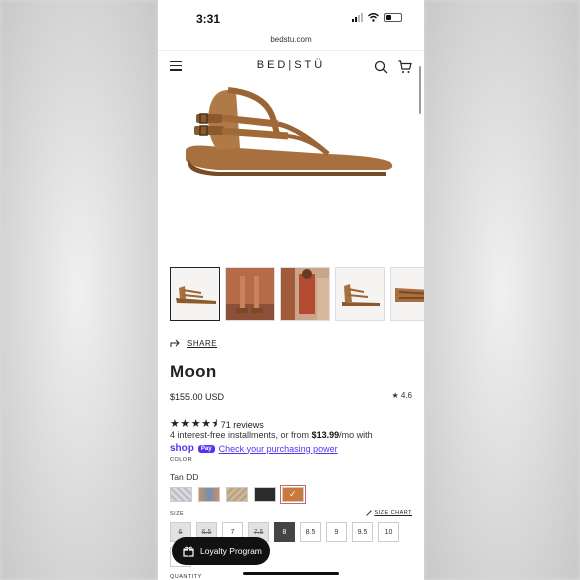 The image size is (580, 580). What do you see at coordinates (369, 513) in the screenshot?
I see `ruler-icon` at bounding box center [369, 513].